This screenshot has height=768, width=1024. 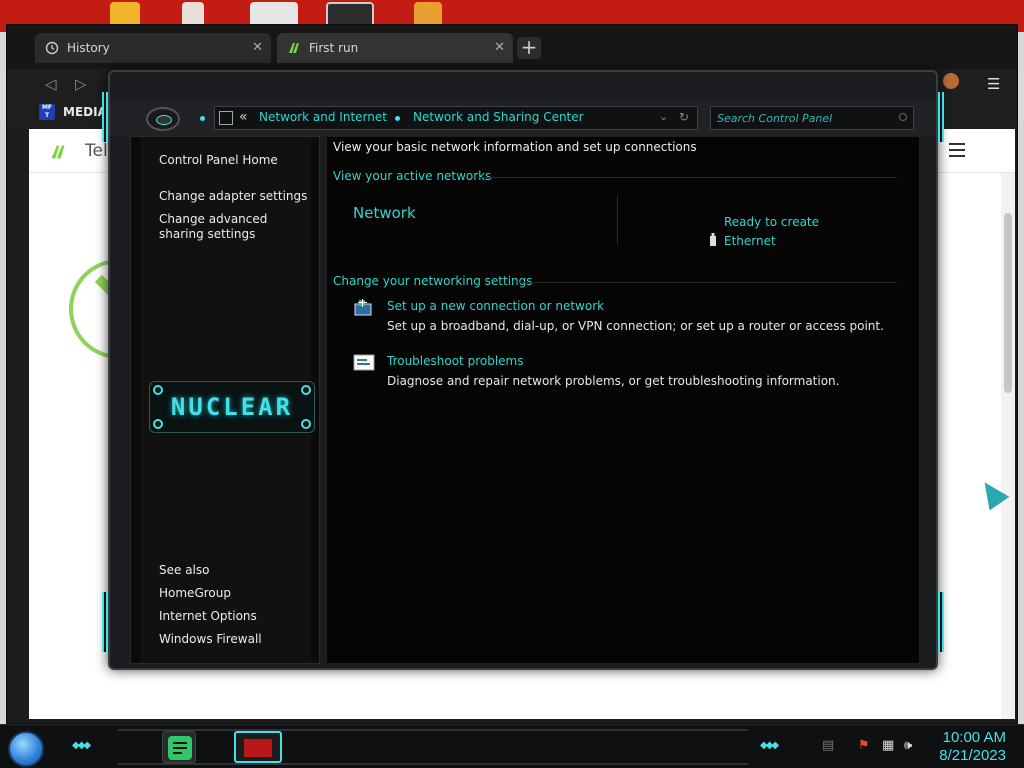 I want to click on network-name: Network, so click(x=384, y=213).